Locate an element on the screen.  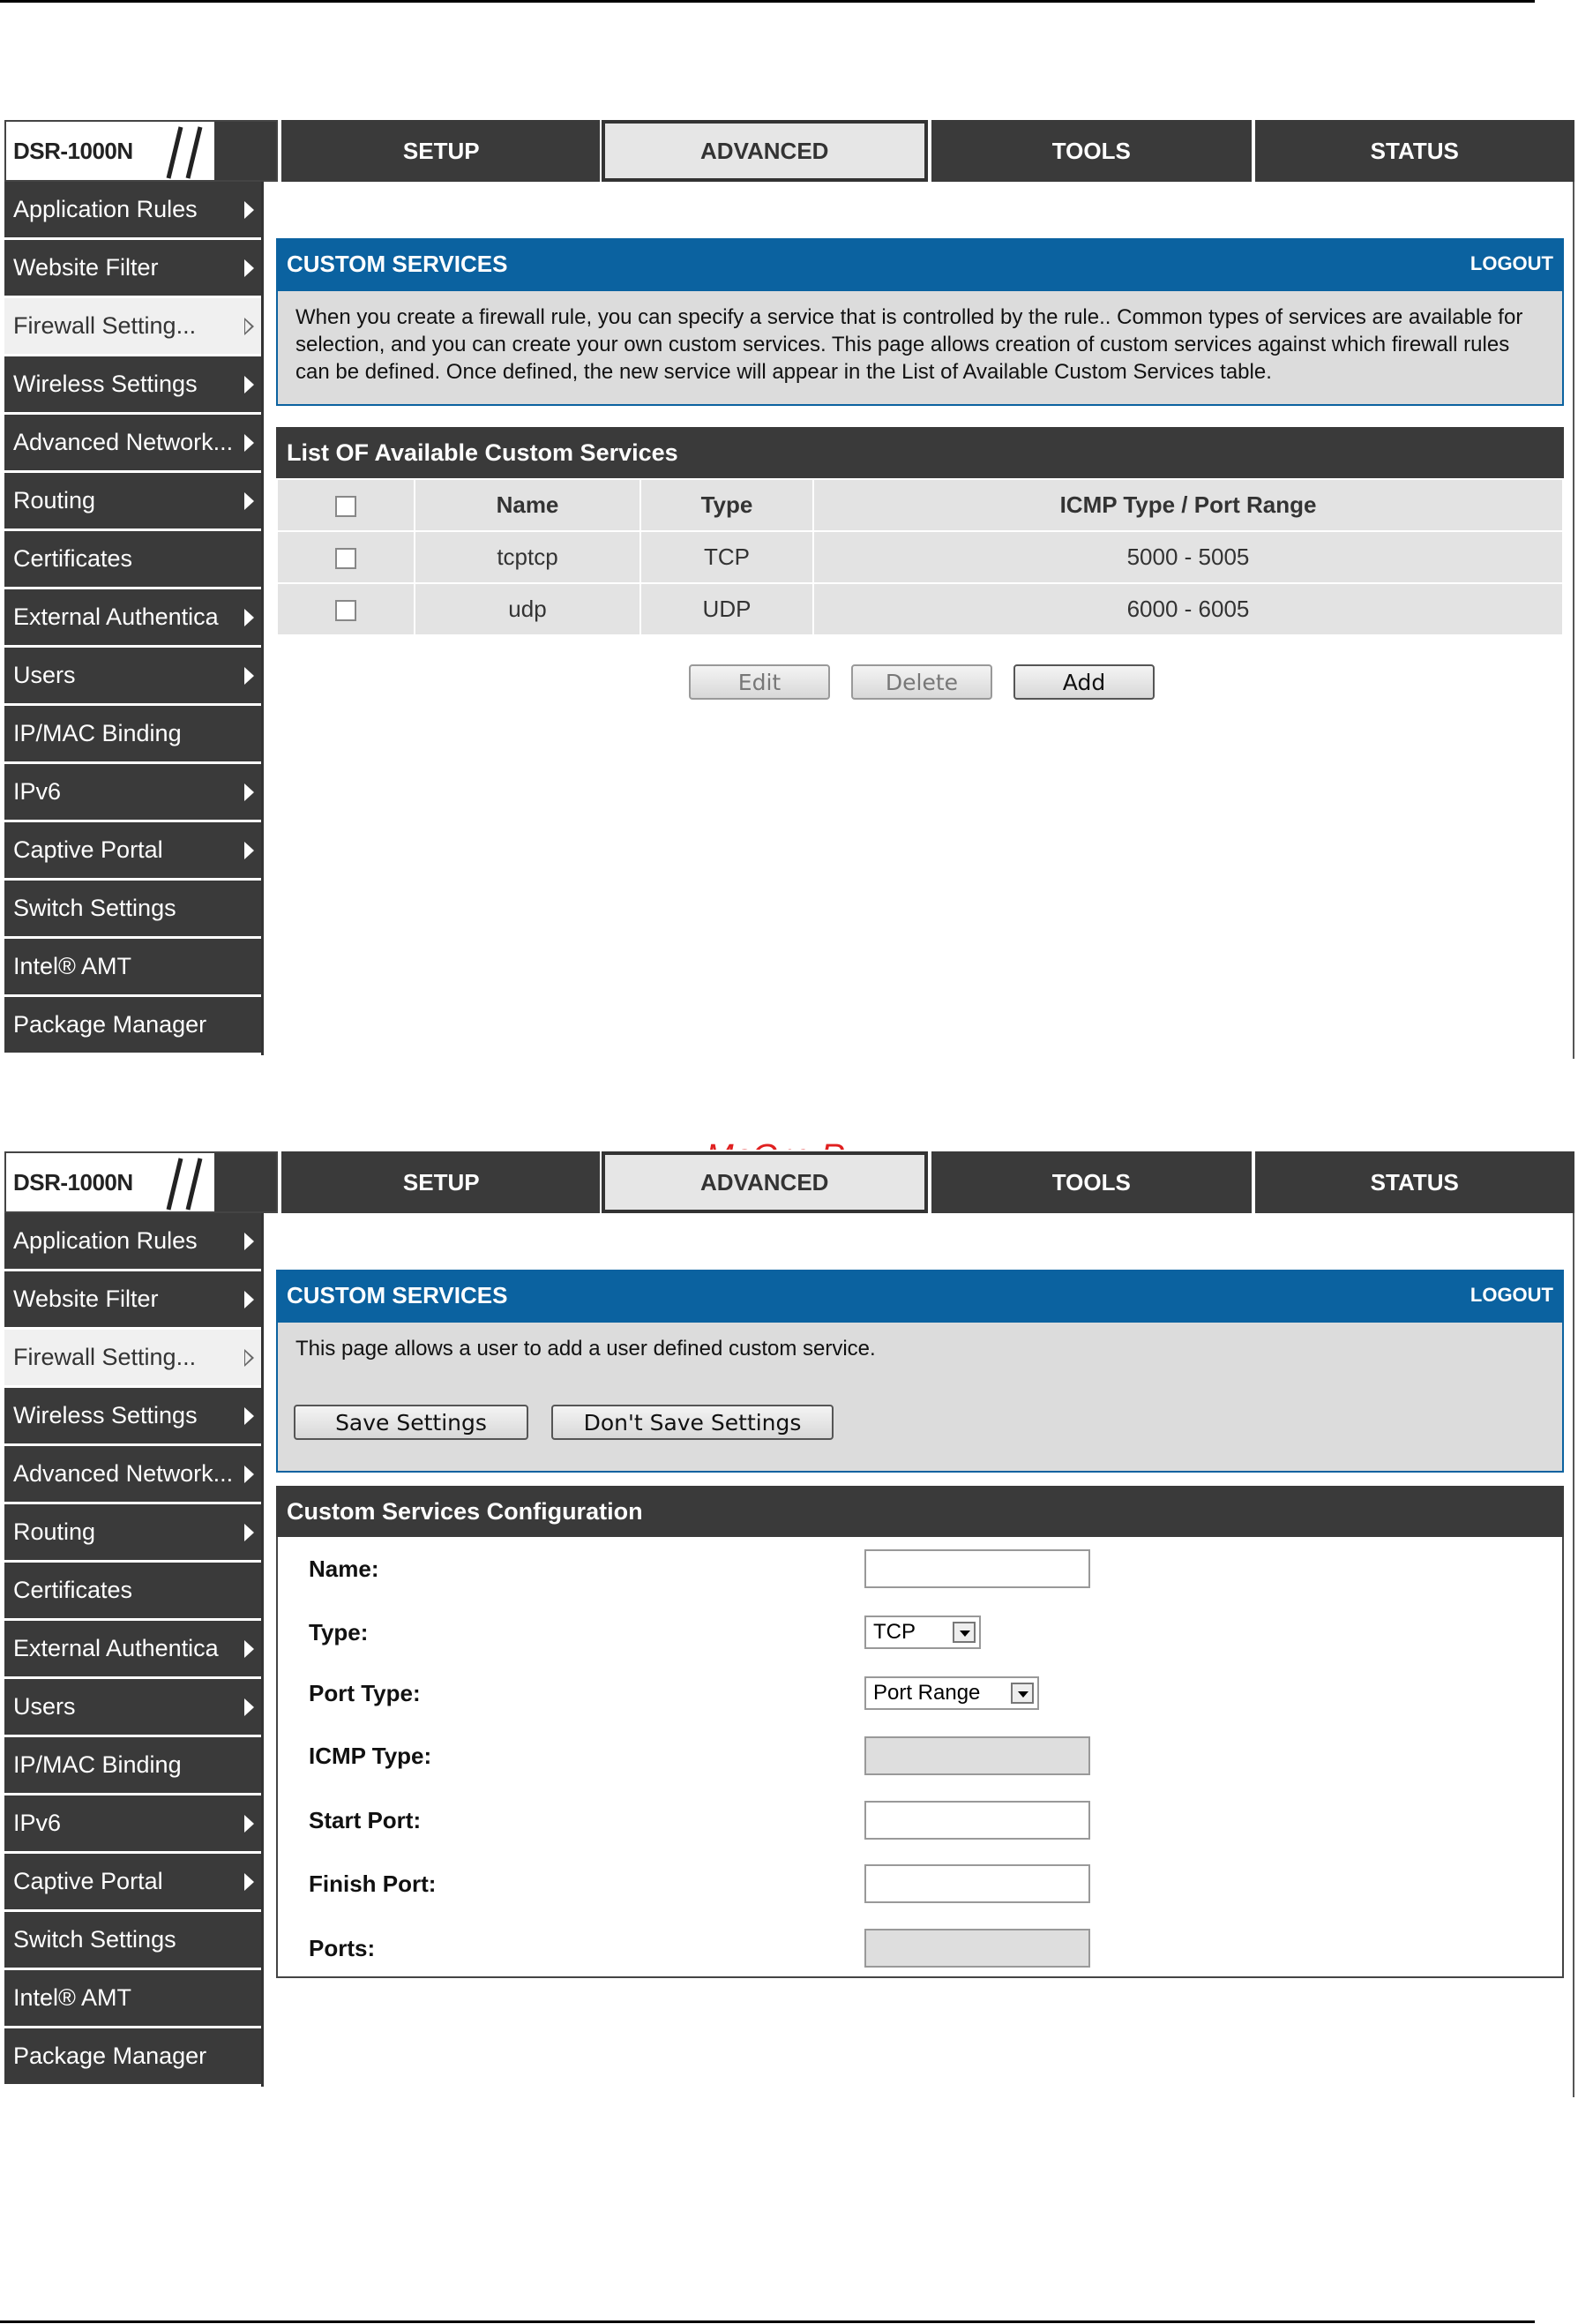
top-nav: DSR-1000N SETUP ADVANCED TOOLS STATUS is located at coordinates (789, 1182).